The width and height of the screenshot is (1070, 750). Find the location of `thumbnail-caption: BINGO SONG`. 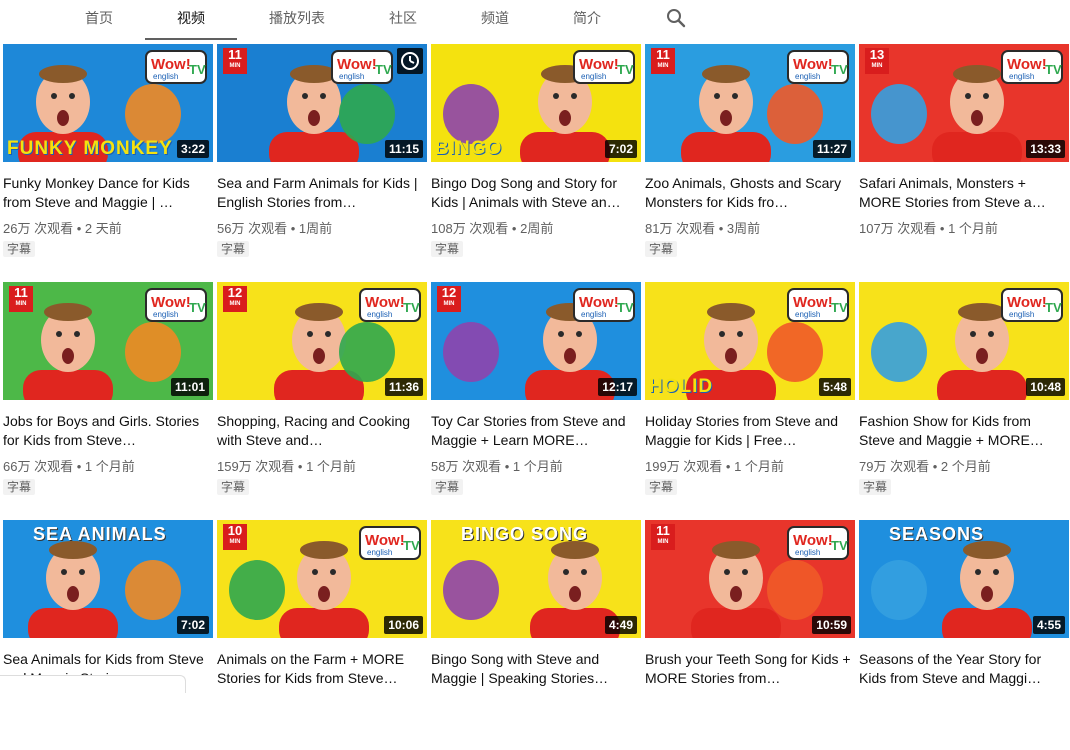

thumbnail-caption: BINGO SONG is located at coordinates (525, 534).